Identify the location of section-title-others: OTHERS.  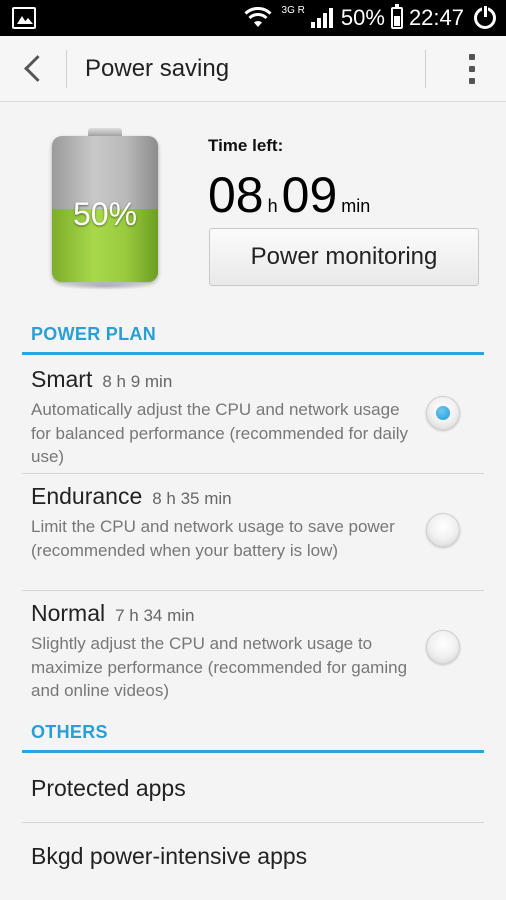
(69, 732).